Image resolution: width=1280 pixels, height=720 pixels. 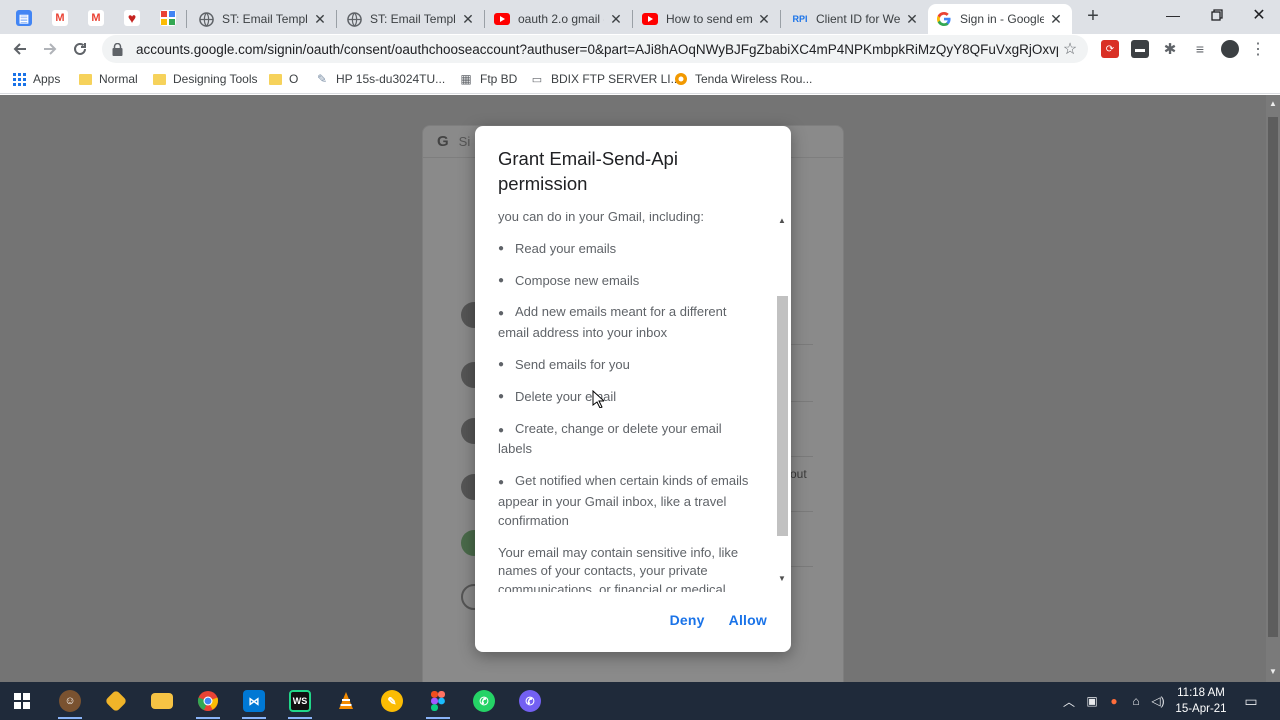 I want to click on youtube-icon, so click(x=650, y=19).